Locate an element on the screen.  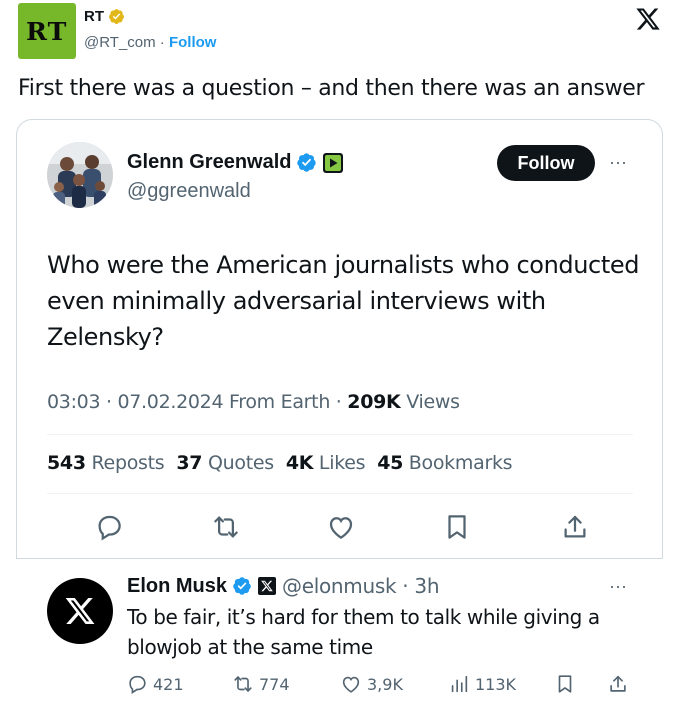
reply-share-action is located at coordinates (618, 684).